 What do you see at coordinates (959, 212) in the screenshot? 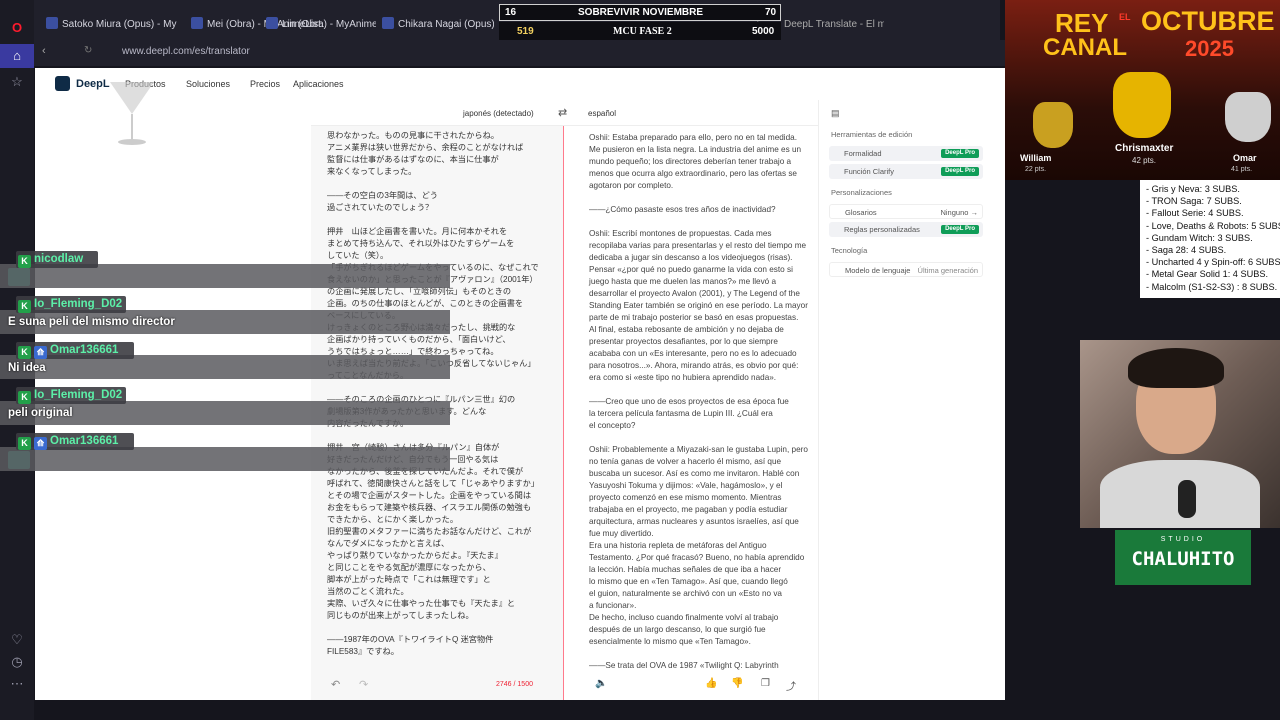
I see `glossaries-value: Ninguno →` at bounding box center [959, 212].